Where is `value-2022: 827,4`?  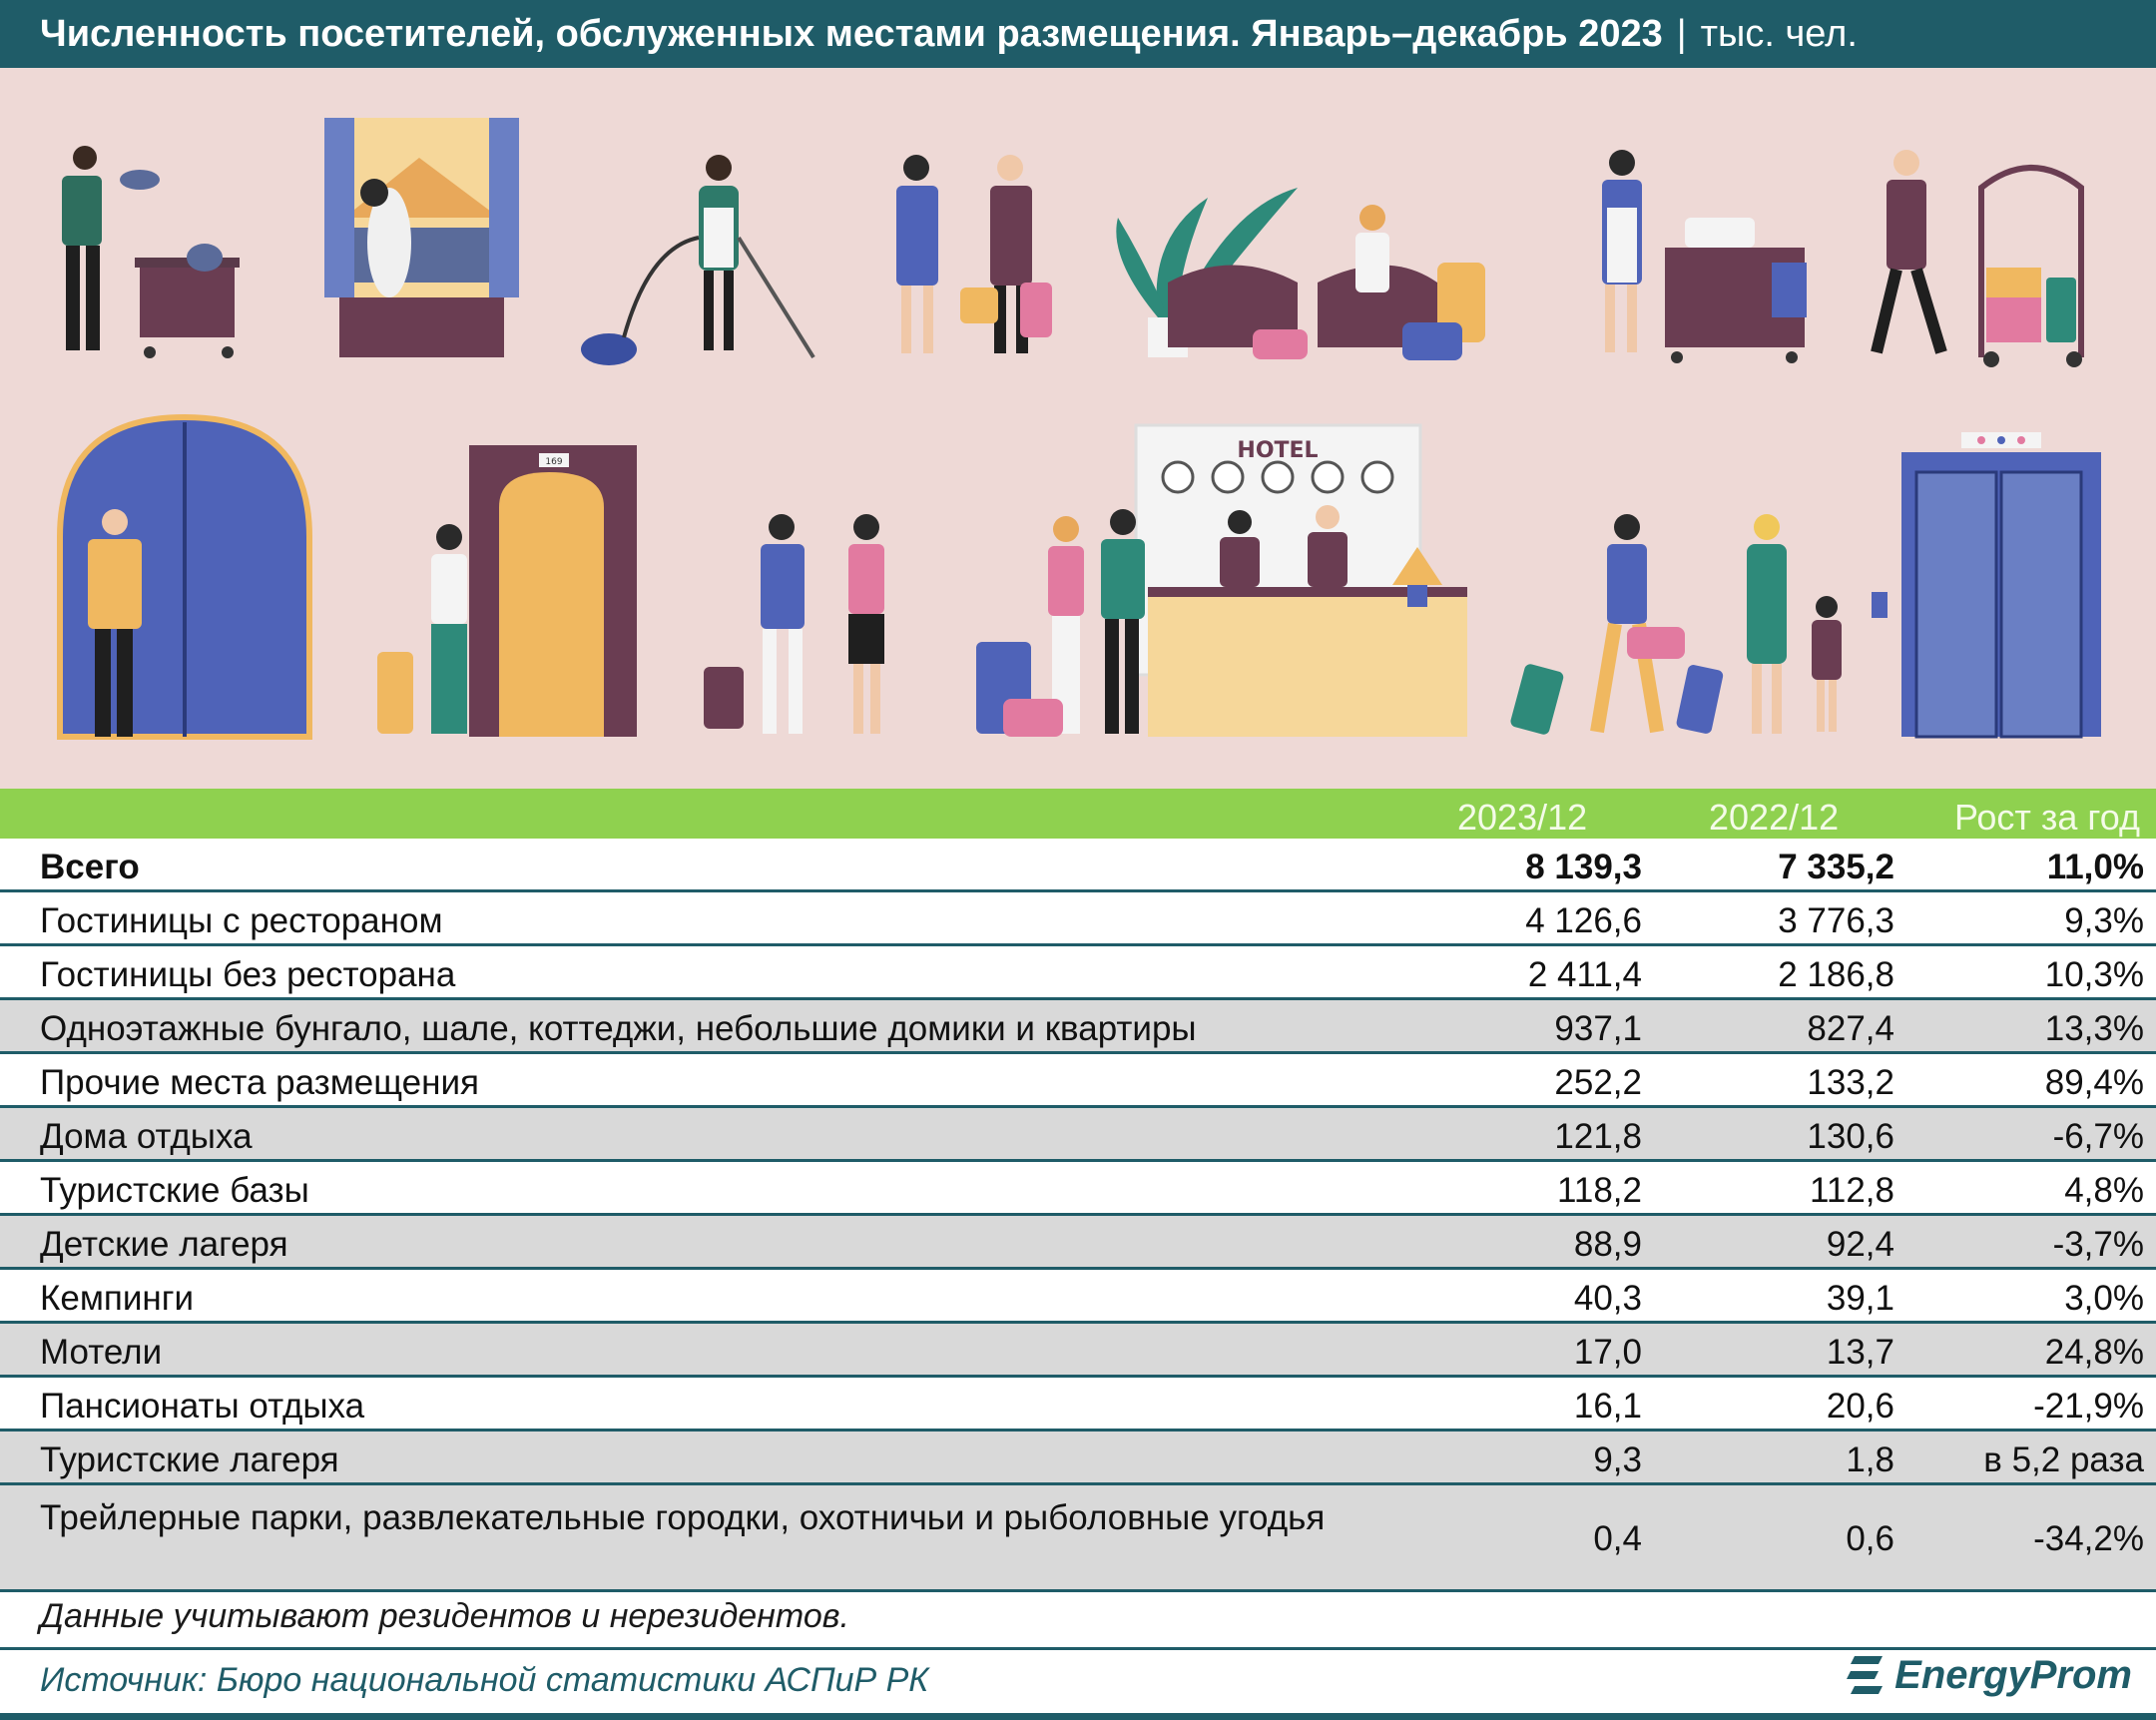 value-2022: 827,4 is located at coordinates (1850, 1029).